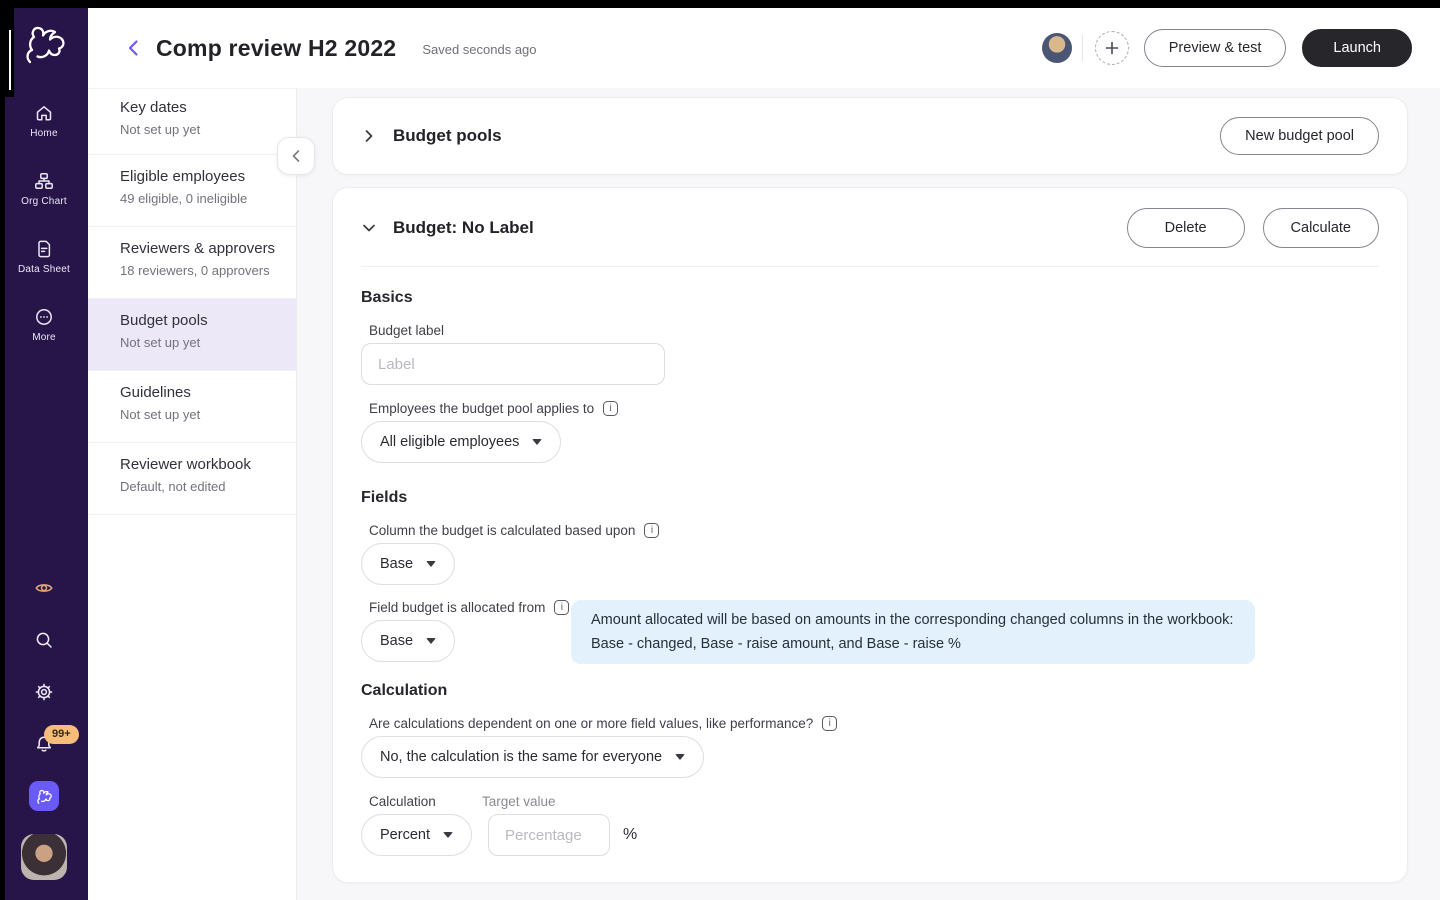 Image resolution: width=1440 pixels, height=900 pixels. What do you see at coordinates (384, 497) in the screenshot?
I see `fields-heading: Fields` at bounding box center [384, 497].